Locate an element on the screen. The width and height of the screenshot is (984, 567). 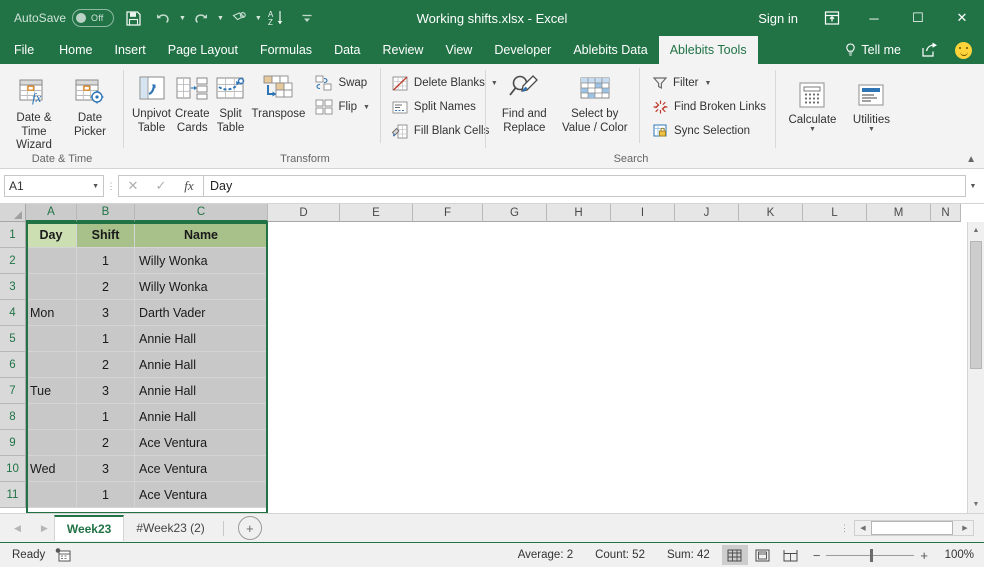
row-header-5: 5 is located at coordinates (13, 339).